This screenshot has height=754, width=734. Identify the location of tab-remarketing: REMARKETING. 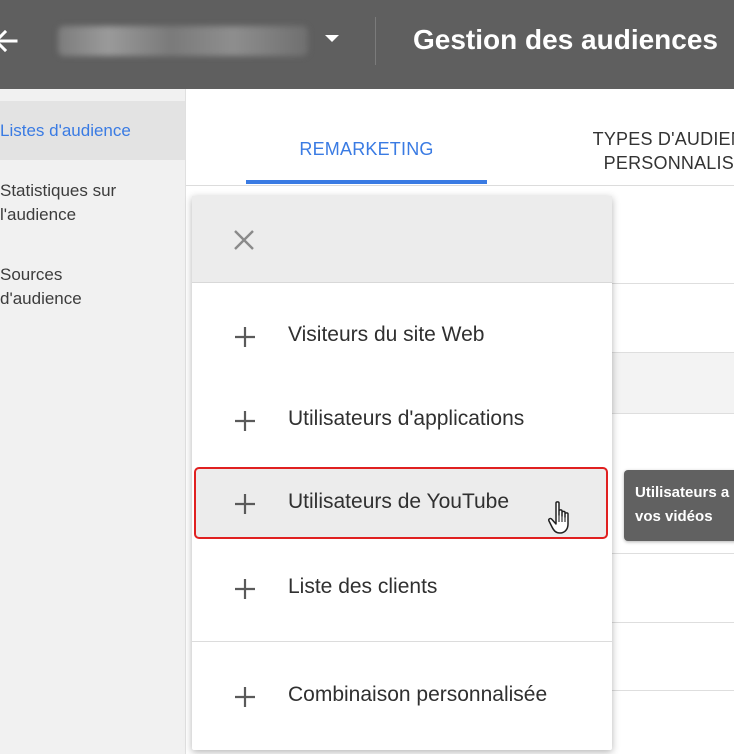
(366, 149).